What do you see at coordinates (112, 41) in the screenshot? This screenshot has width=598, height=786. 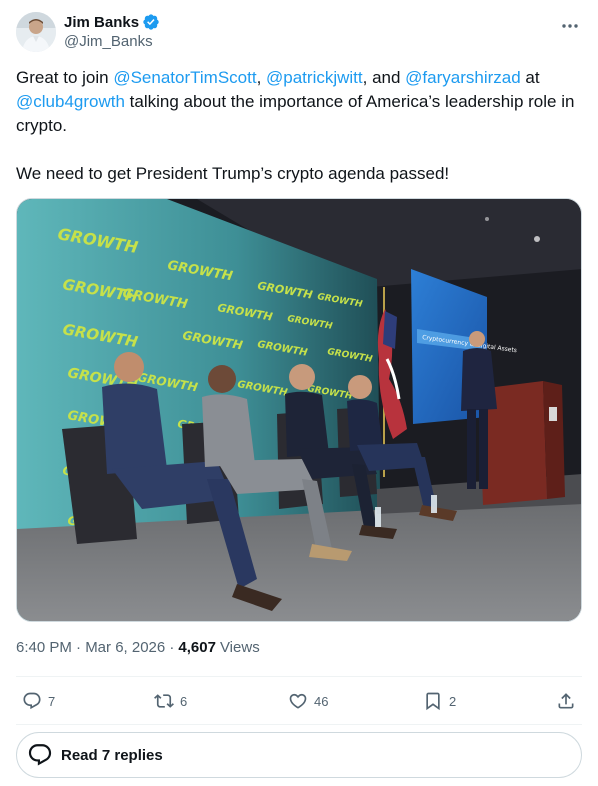 I see `author-handle: @Jim_Banks` at bounding box center [112, 41].